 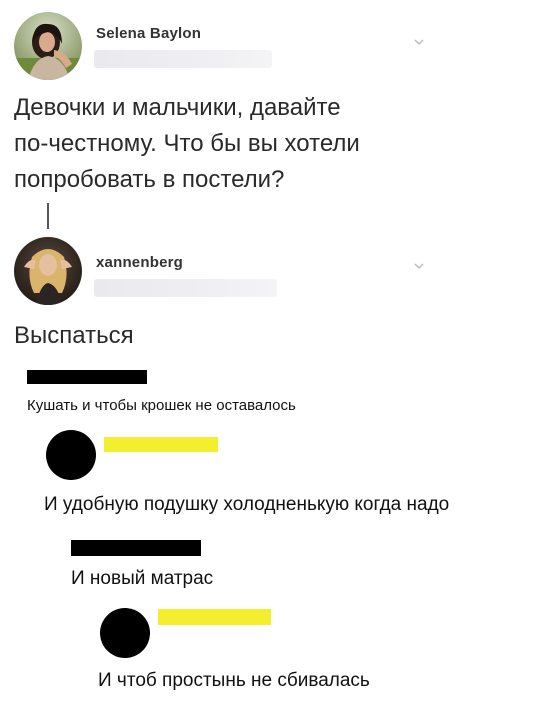 I want to click on username-xannenberg: xannenberg, so click(x=139, y=262).